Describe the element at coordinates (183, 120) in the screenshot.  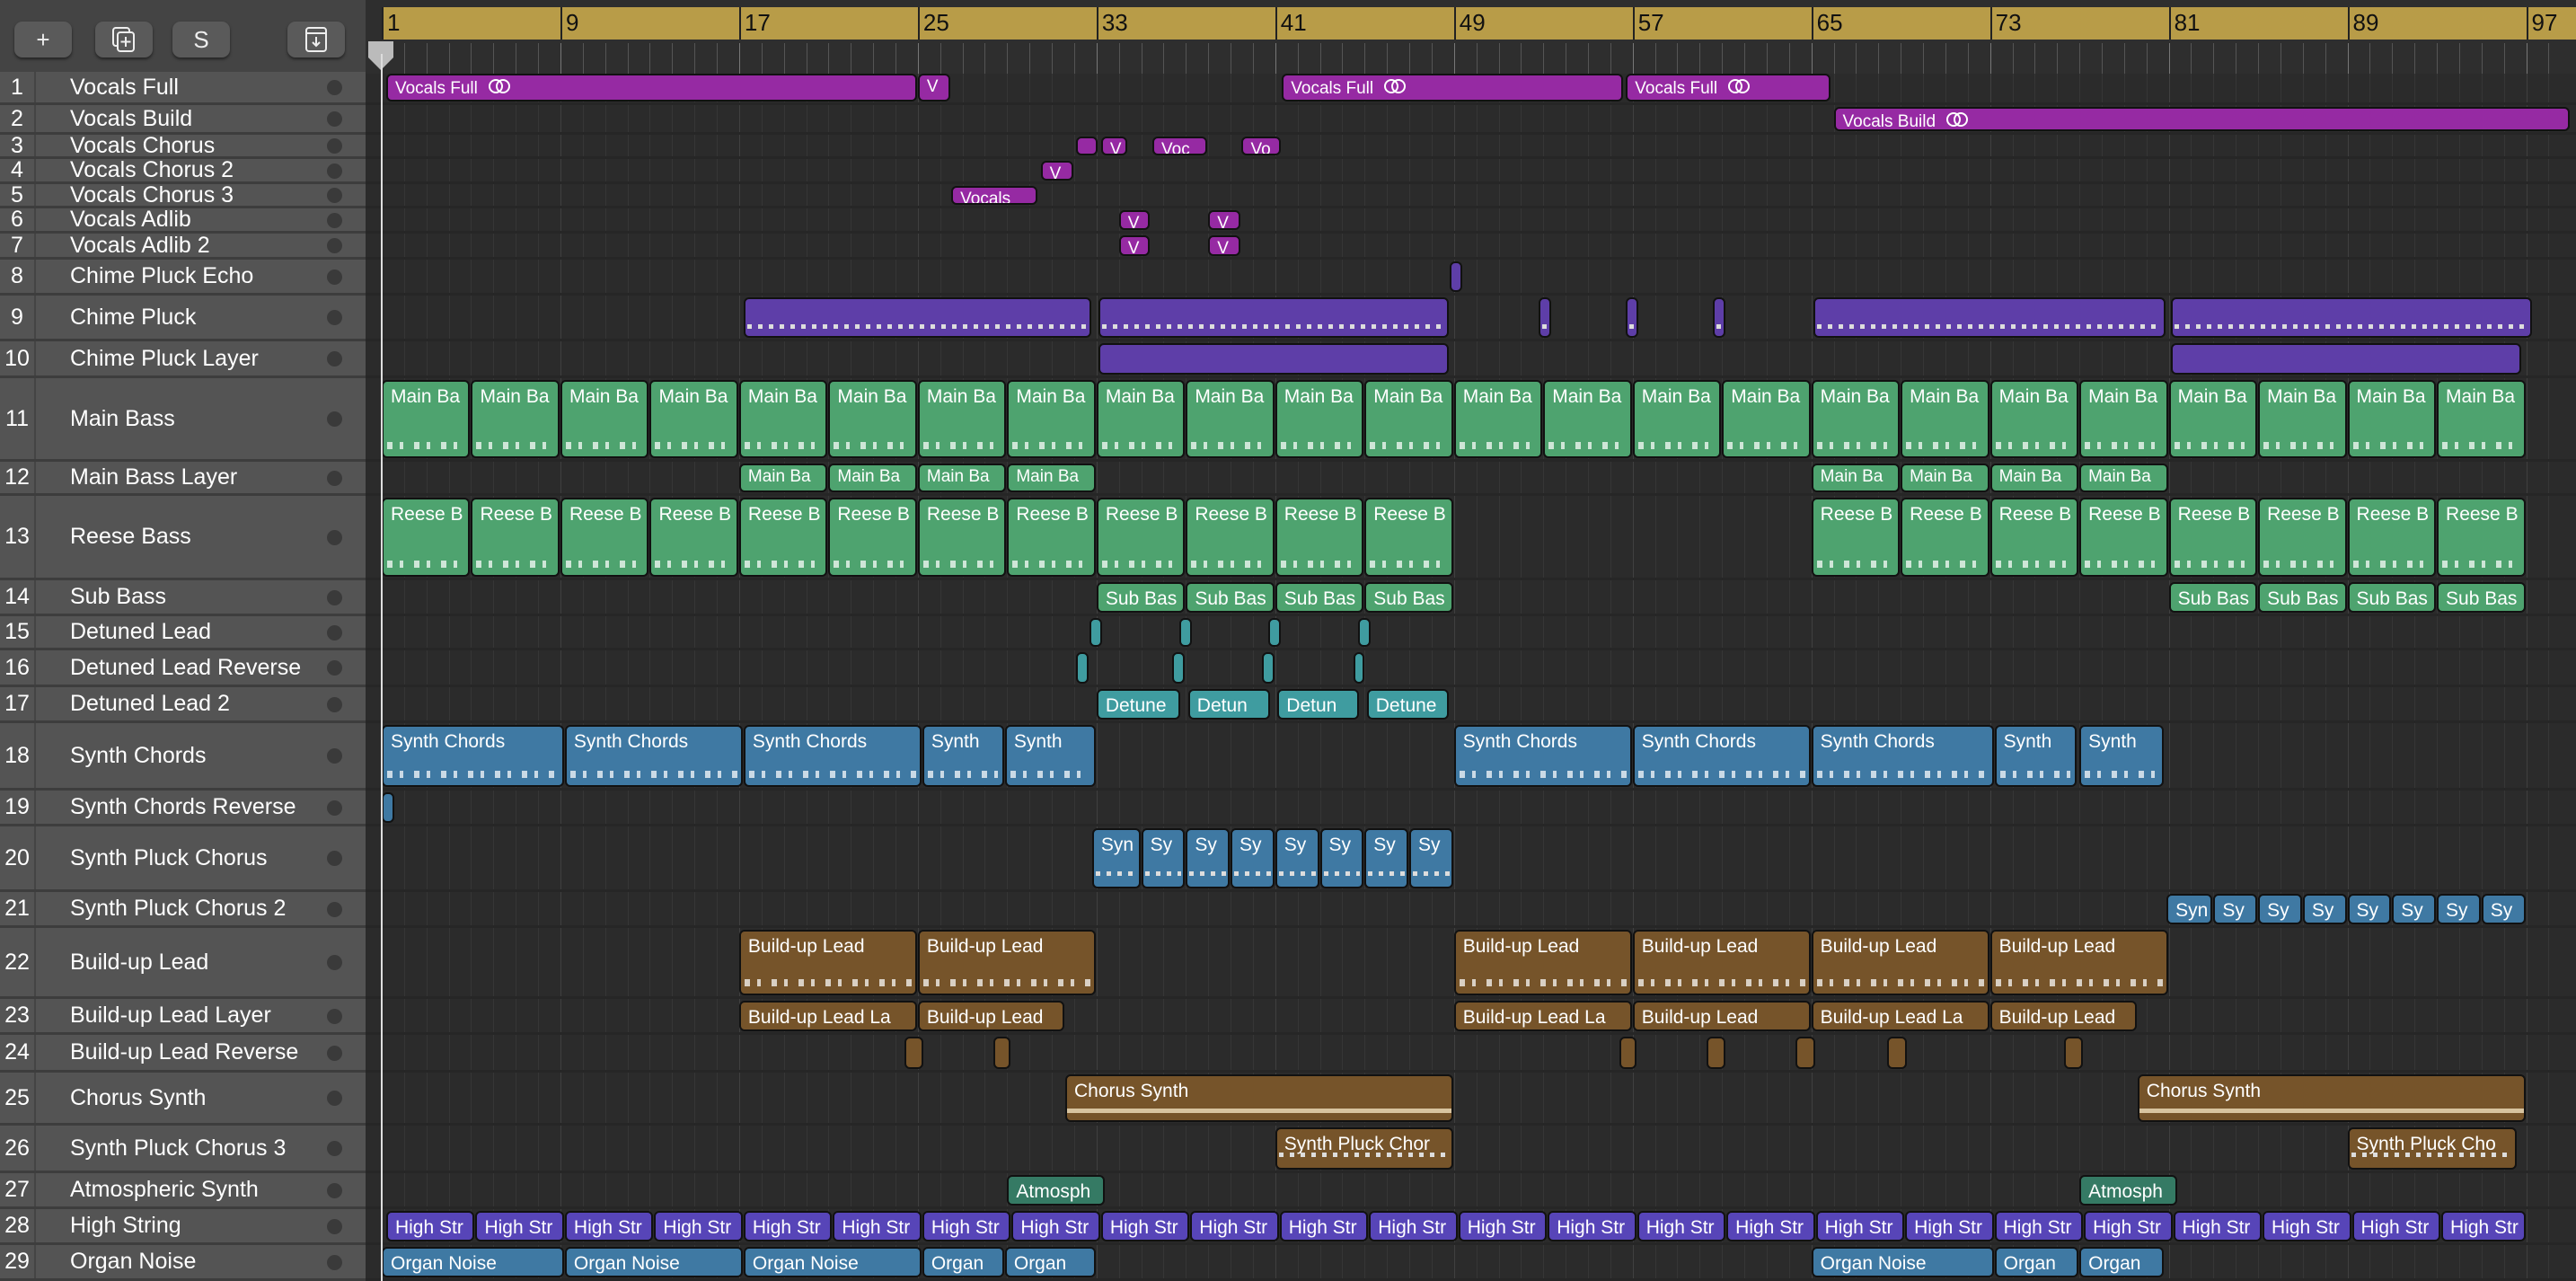
I see `track-header-vocals-build: 2 Vocals Build` at that location.